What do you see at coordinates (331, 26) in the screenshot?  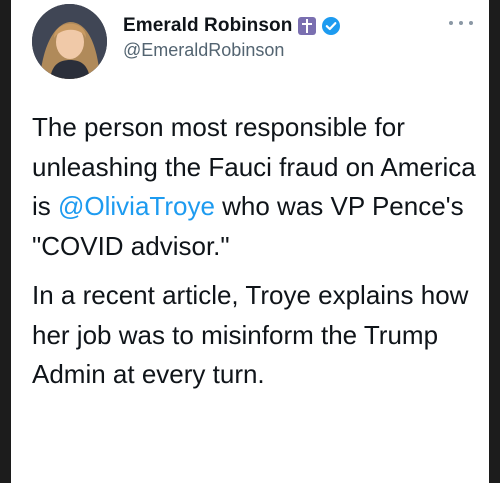 I see `verified-icon` at bounding box center [331, 26].